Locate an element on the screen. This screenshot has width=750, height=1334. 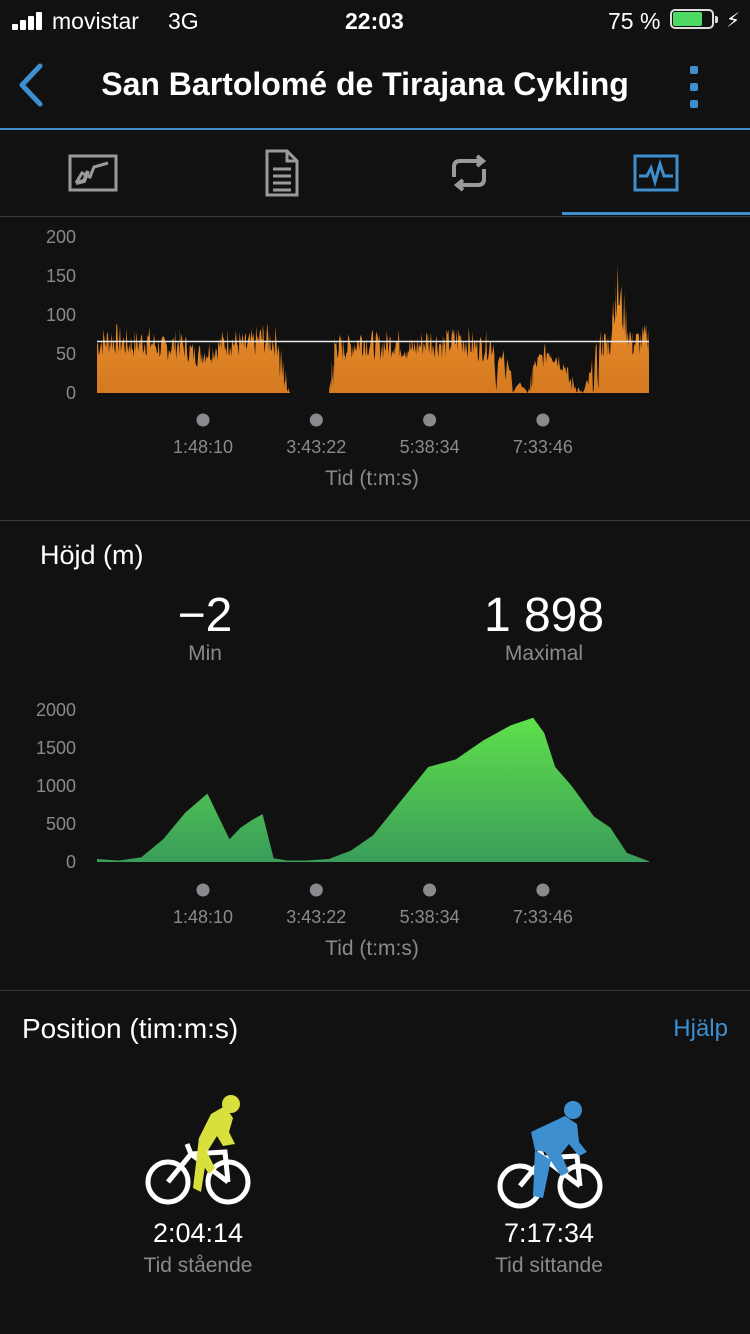
page-title: San Bartolomé de Tirajana Cykling is located at coordinates (365, 84).